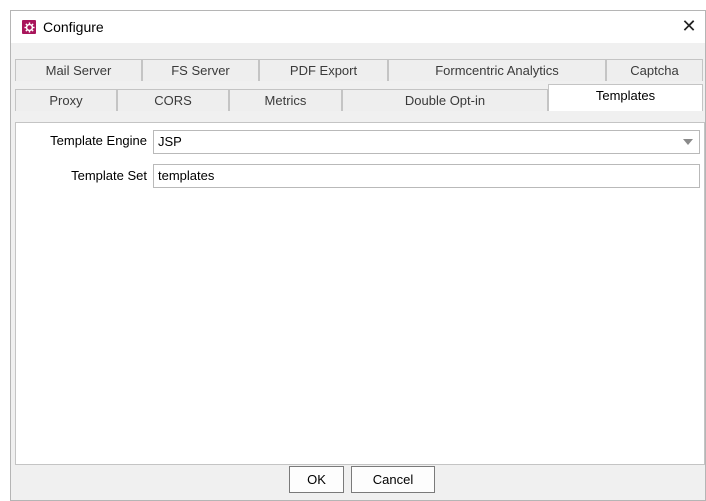  I want to click on tab-cors: CORS, so click(173, 100).